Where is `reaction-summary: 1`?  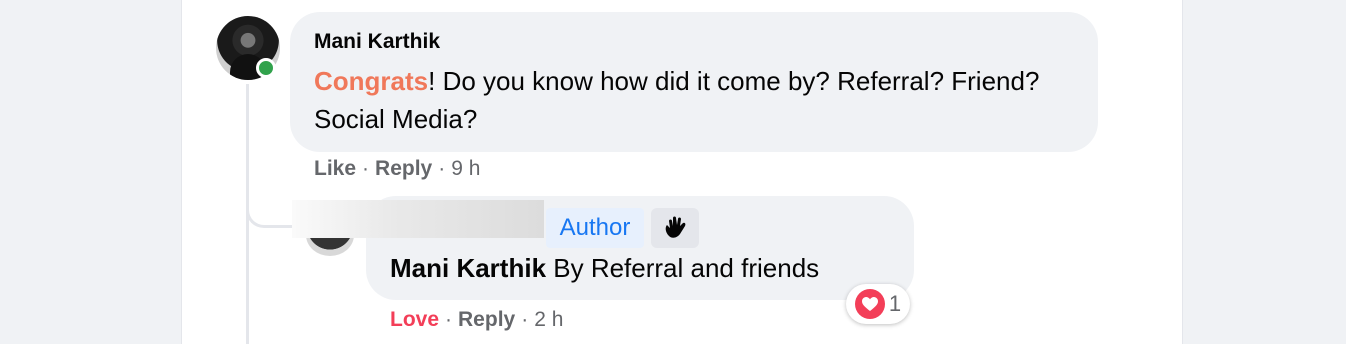 reaction-summary: 1 is located at coordinates (878, 304).